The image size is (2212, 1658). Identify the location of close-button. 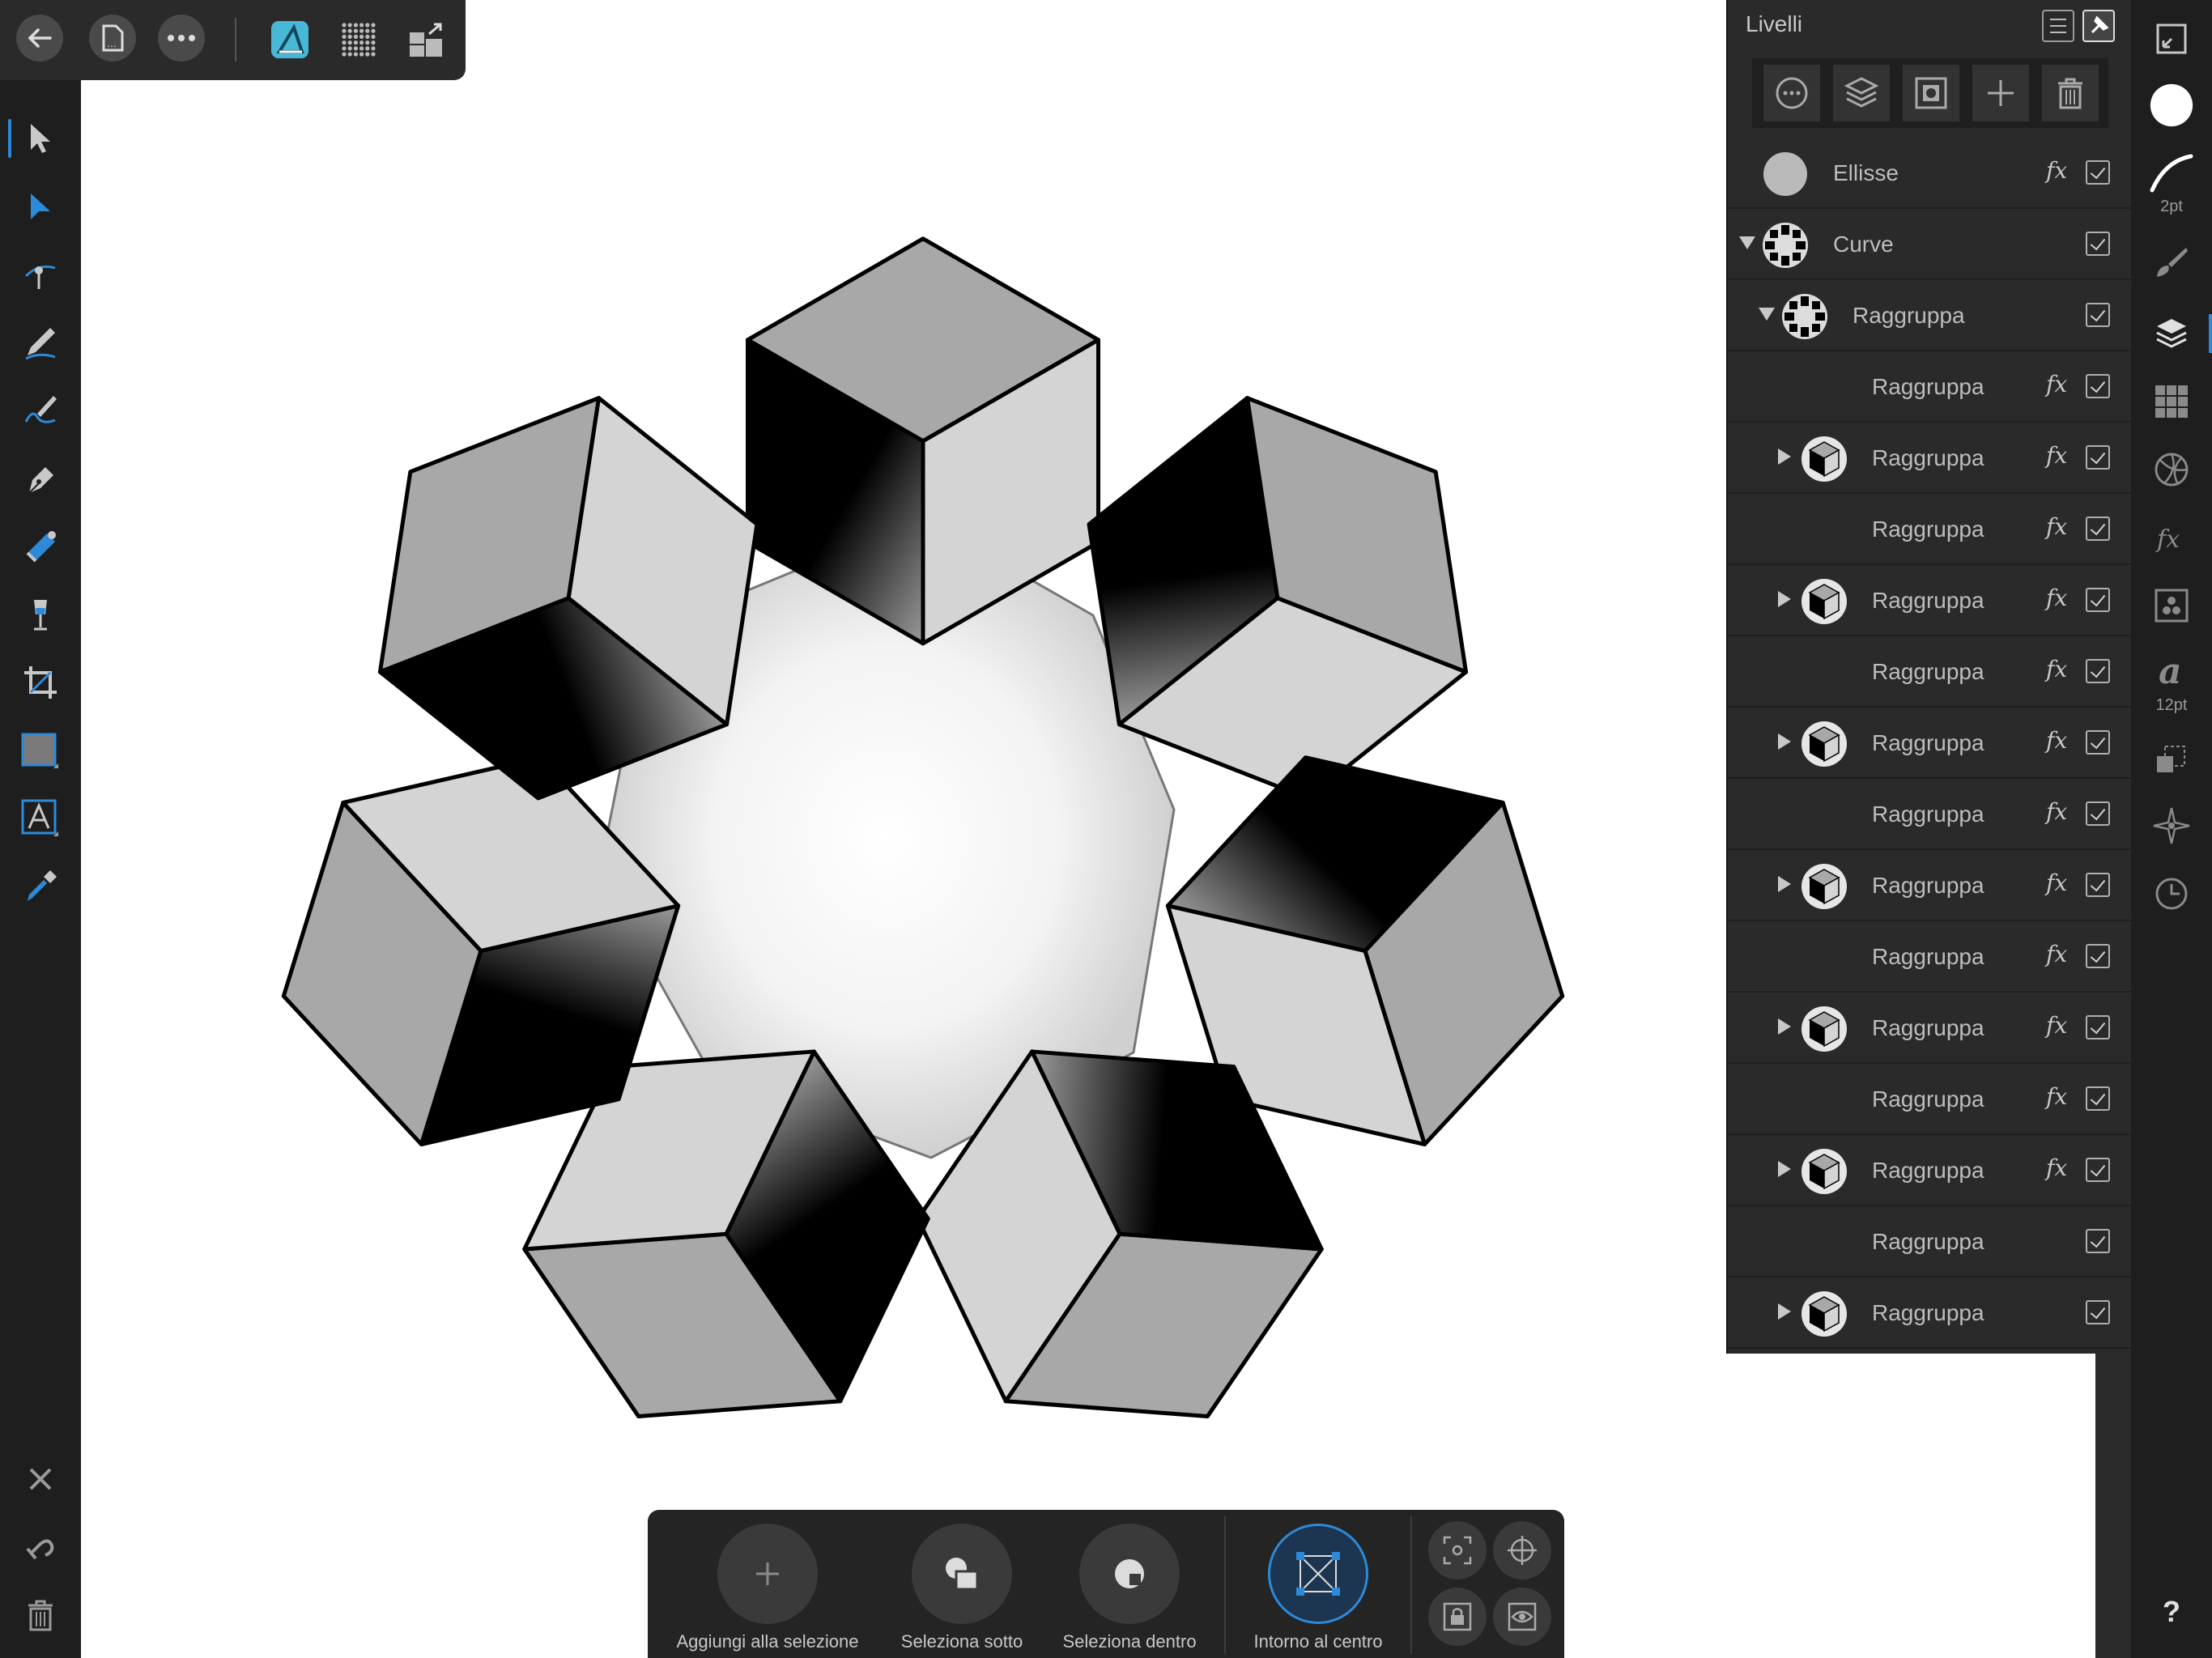
(41, 1479).